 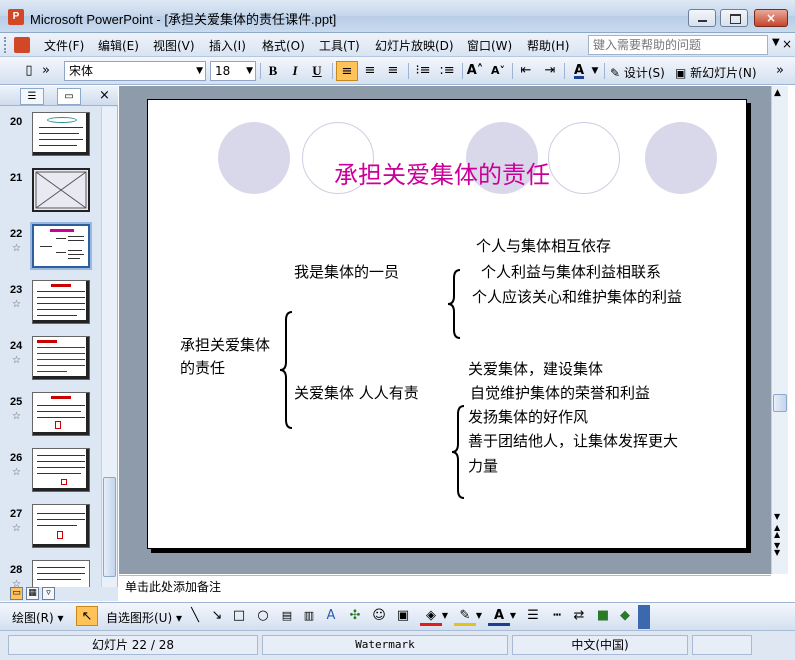 What do you see at coordinates (644, 617) in the screenshot?
I see `toolbar-end-handle` at bounding box center [644, 617].